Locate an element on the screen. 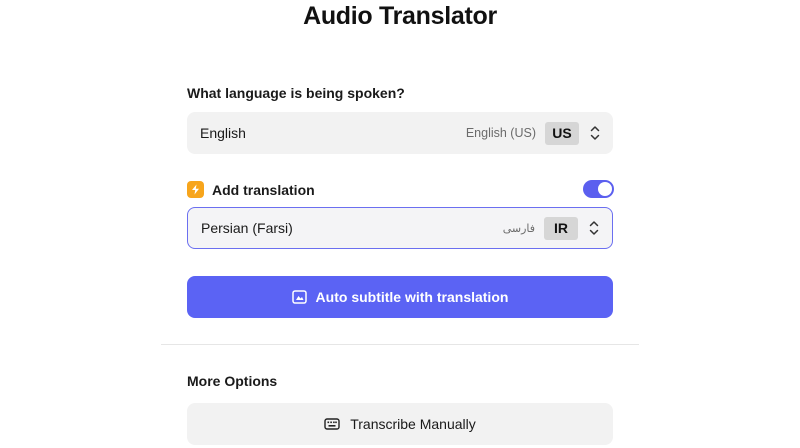  more-options-heading: More Options is located at coordinates (232, 381).